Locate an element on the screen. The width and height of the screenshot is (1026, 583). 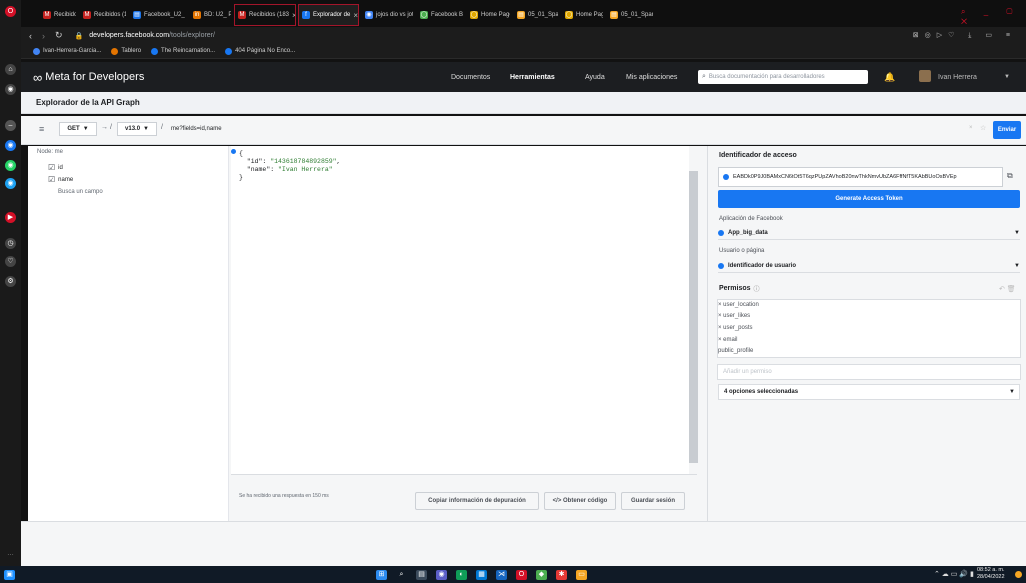
permission-item: public_profile is located at coordinates (735, 351).